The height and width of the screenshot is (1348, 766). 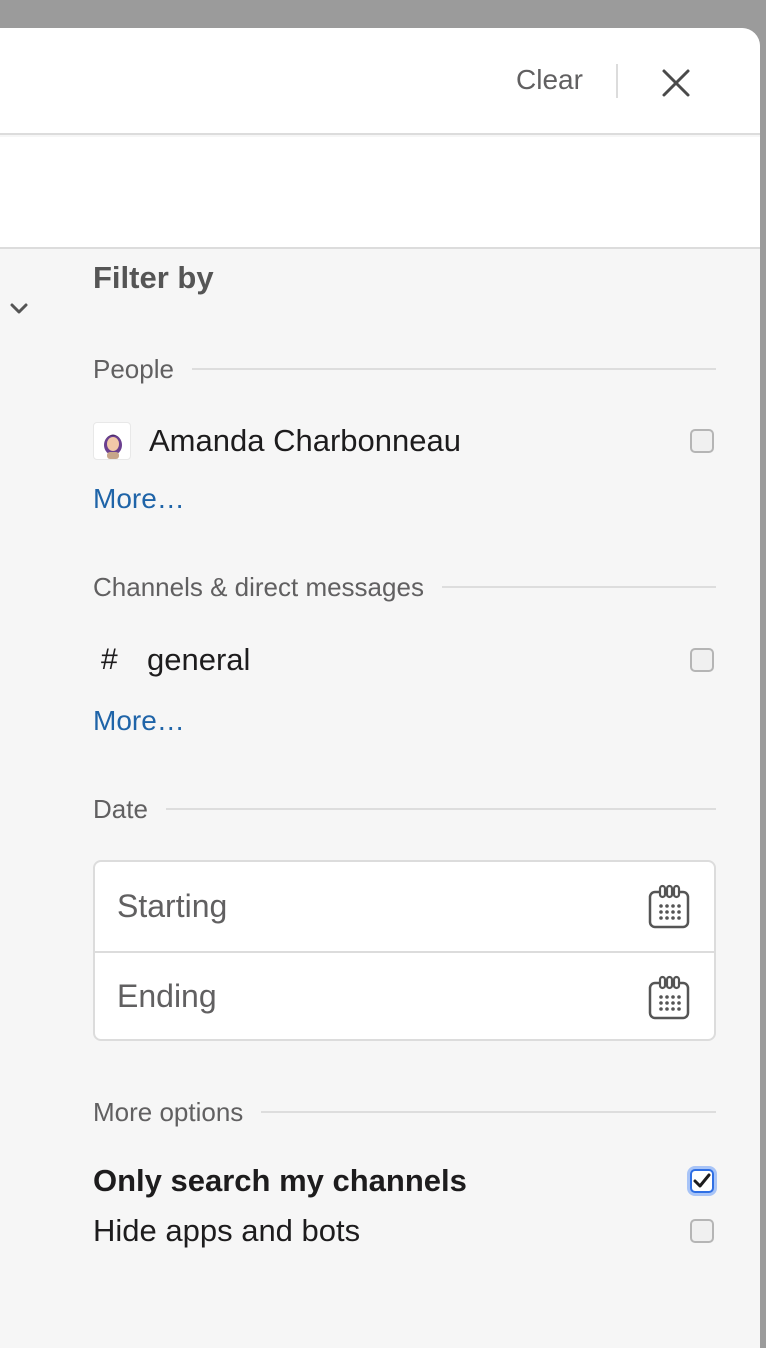 I want to click on search-area, so click(x=380, y=193).